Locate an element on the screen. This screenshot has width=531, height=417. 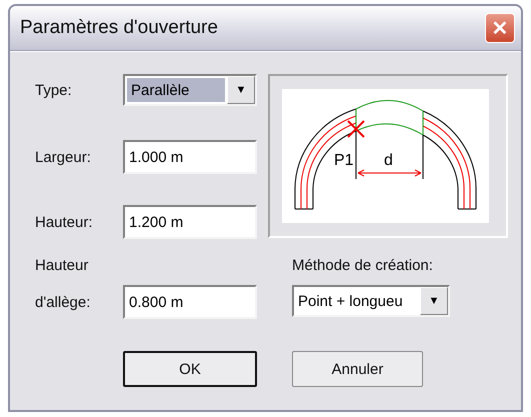
method-label: Méthode de création: is located at coordinates (362, 265).